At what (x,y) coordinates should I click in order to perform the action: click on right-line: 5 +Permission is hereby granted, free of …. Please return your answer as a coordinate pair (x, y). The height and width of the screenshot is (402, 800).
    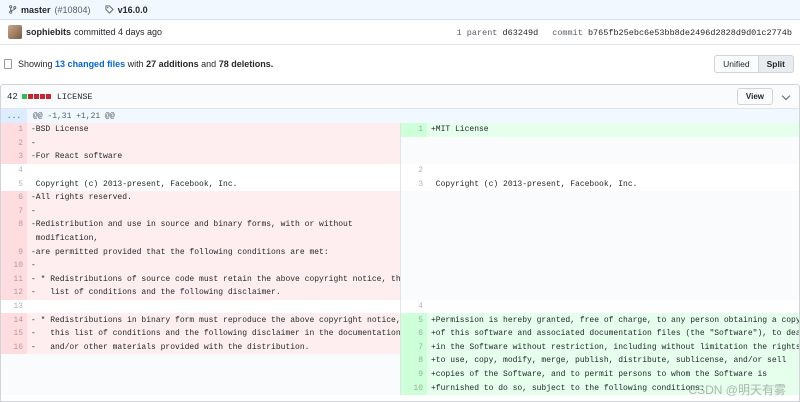
    Looking at the image, I should click on (600, 320).